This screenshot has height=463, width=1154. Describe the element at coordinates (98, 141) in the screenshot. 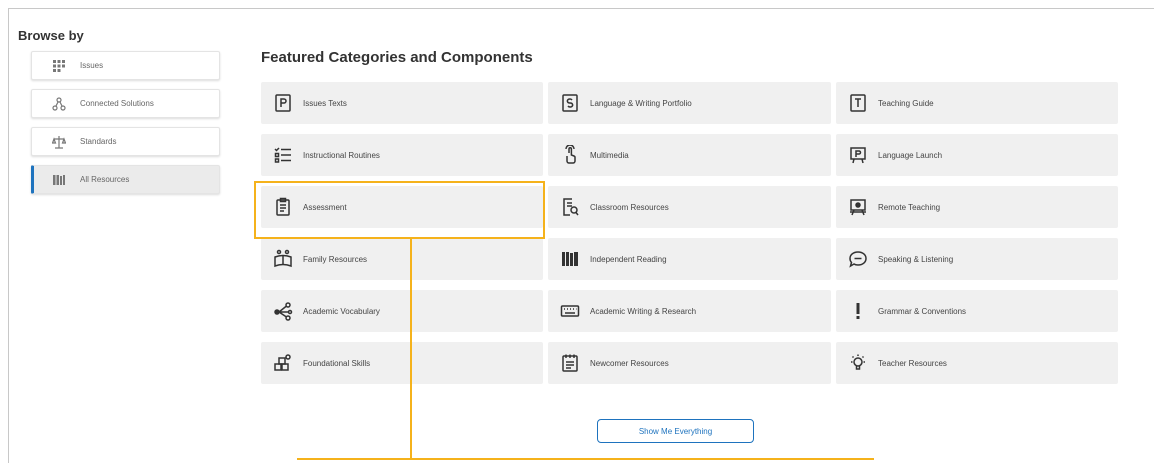

I see `browse-item-label: Standards` at that location.